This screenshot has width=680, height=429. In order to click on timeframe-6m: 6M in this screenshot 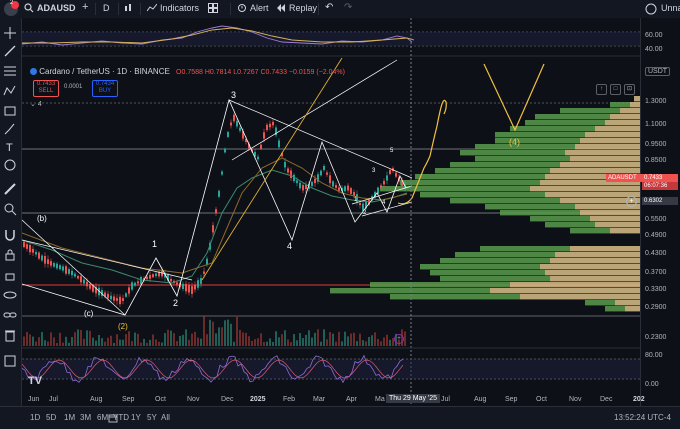, I will do `click(102, 417)`.